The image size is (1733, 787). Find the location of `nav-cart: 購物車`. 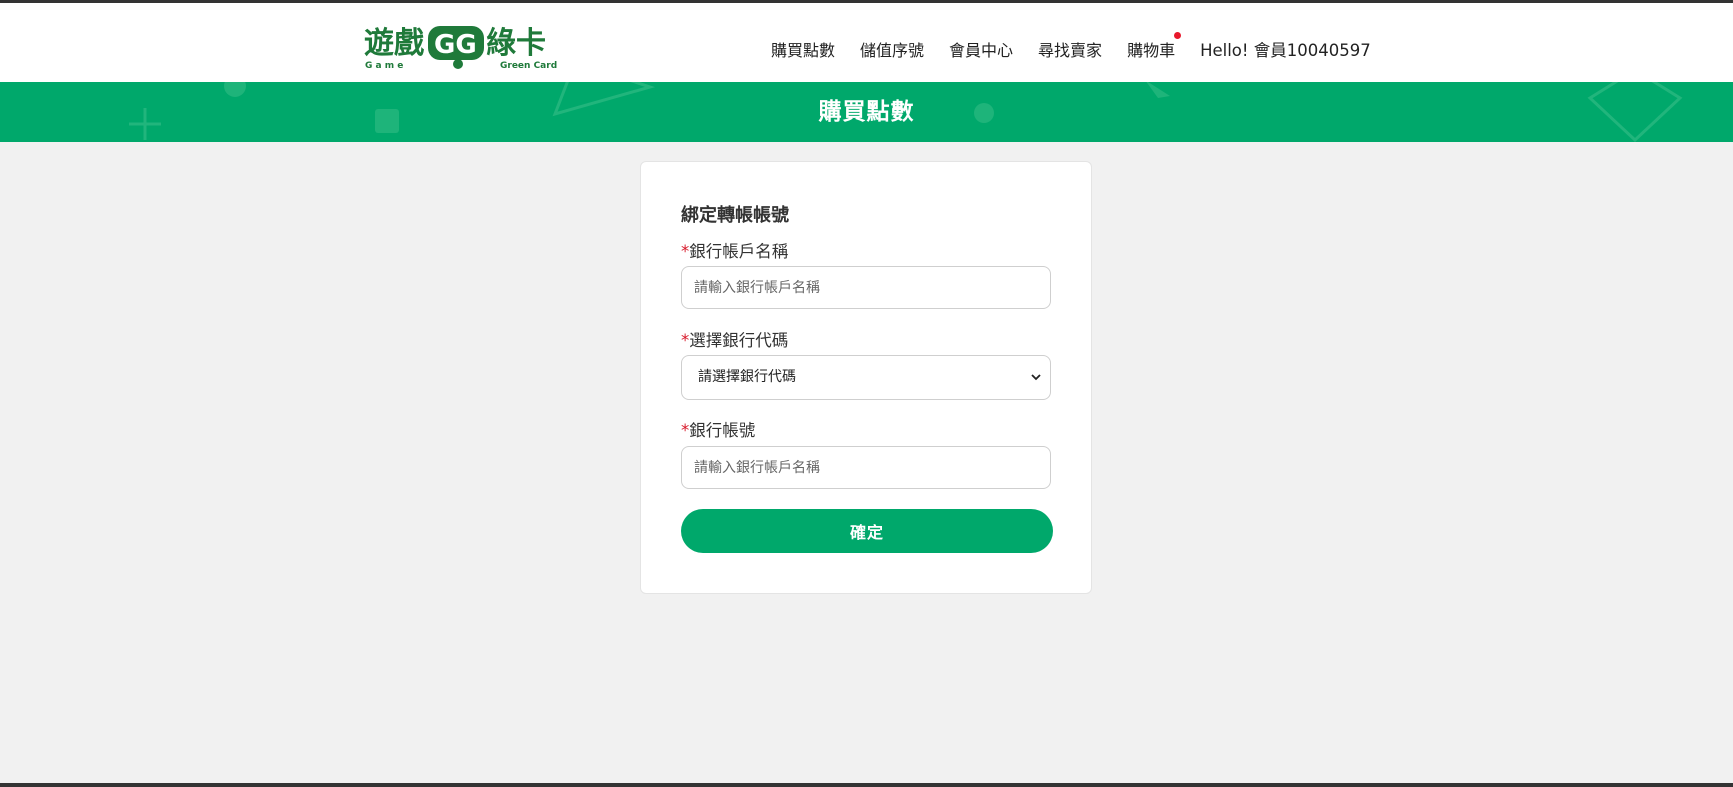

nav-cart: 購物車 is located at coordinates (1154, 46).